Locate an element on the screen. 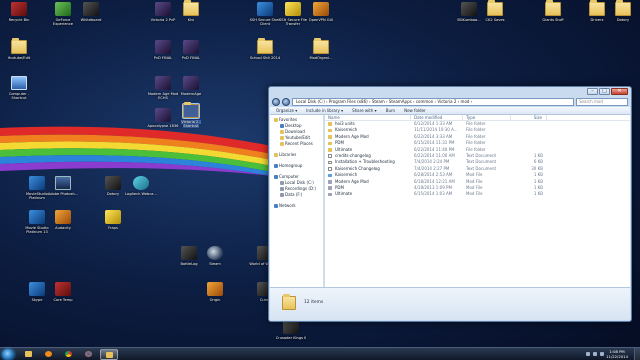 The width and height of the screenshot is (640, 360). desktop-icon-openvpn: OpenVPN GUI is located at coordinates (321, 12).